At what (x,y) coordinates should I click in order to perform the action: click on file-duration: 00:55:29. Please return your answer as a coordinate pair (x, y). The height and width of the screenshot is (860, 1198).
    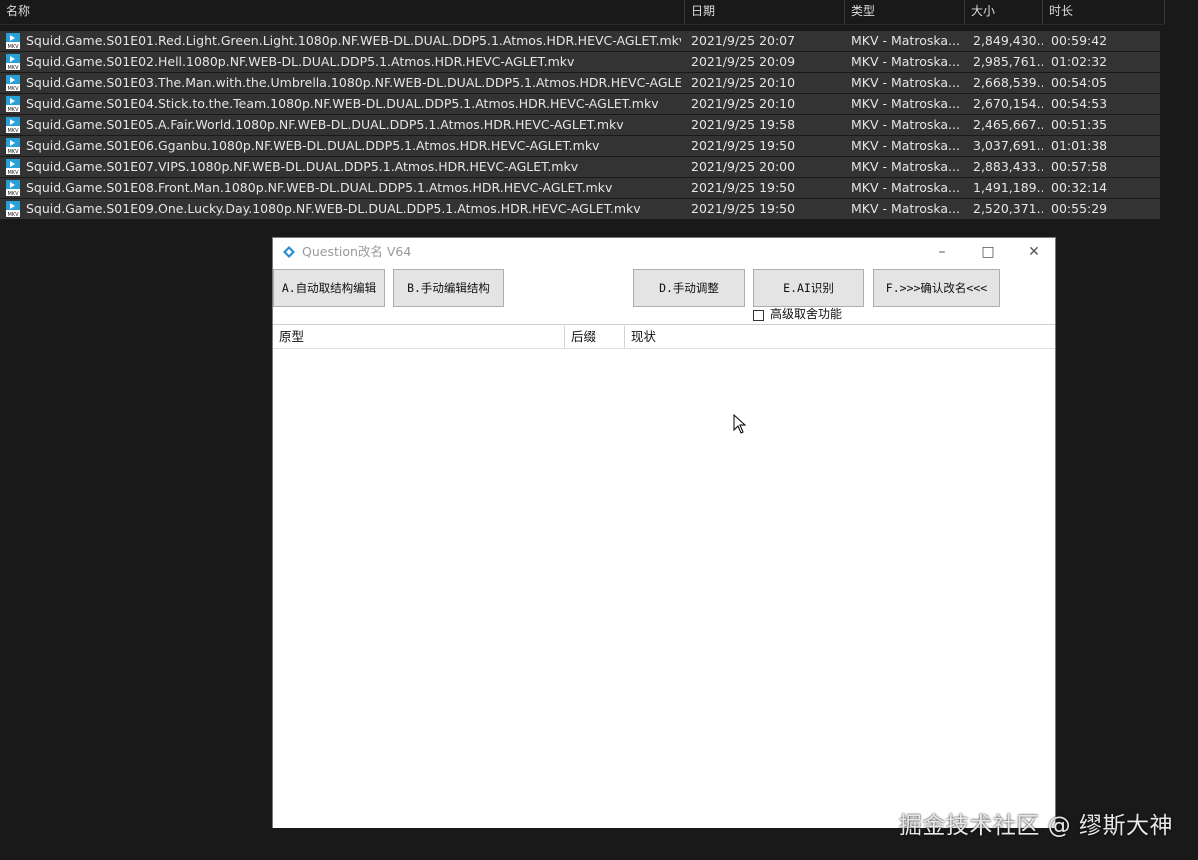
    Looking at the image, I should click on (1079, 208).